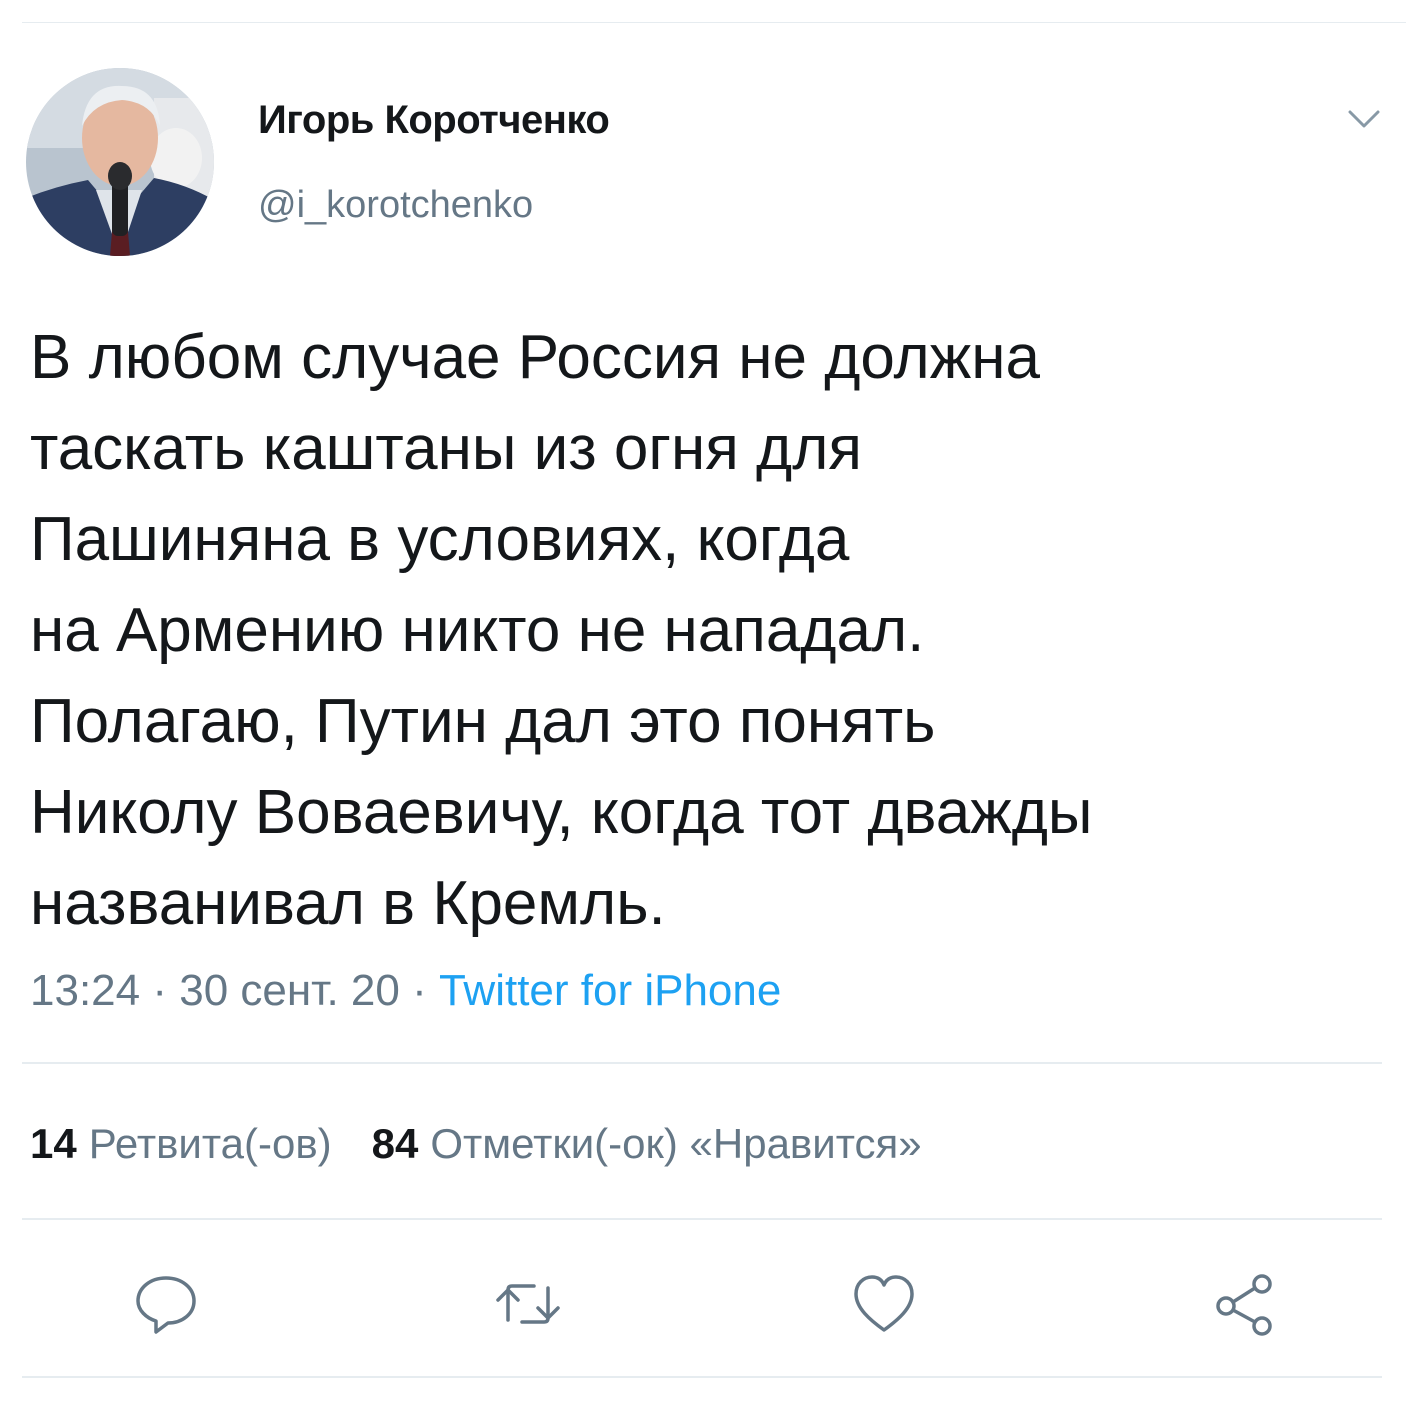 The image size is (1424, 1406). What do you see at coordinates (1244, 1304) in the screenshot?
I see `share-icon` at bounding box center [1244, 1304].